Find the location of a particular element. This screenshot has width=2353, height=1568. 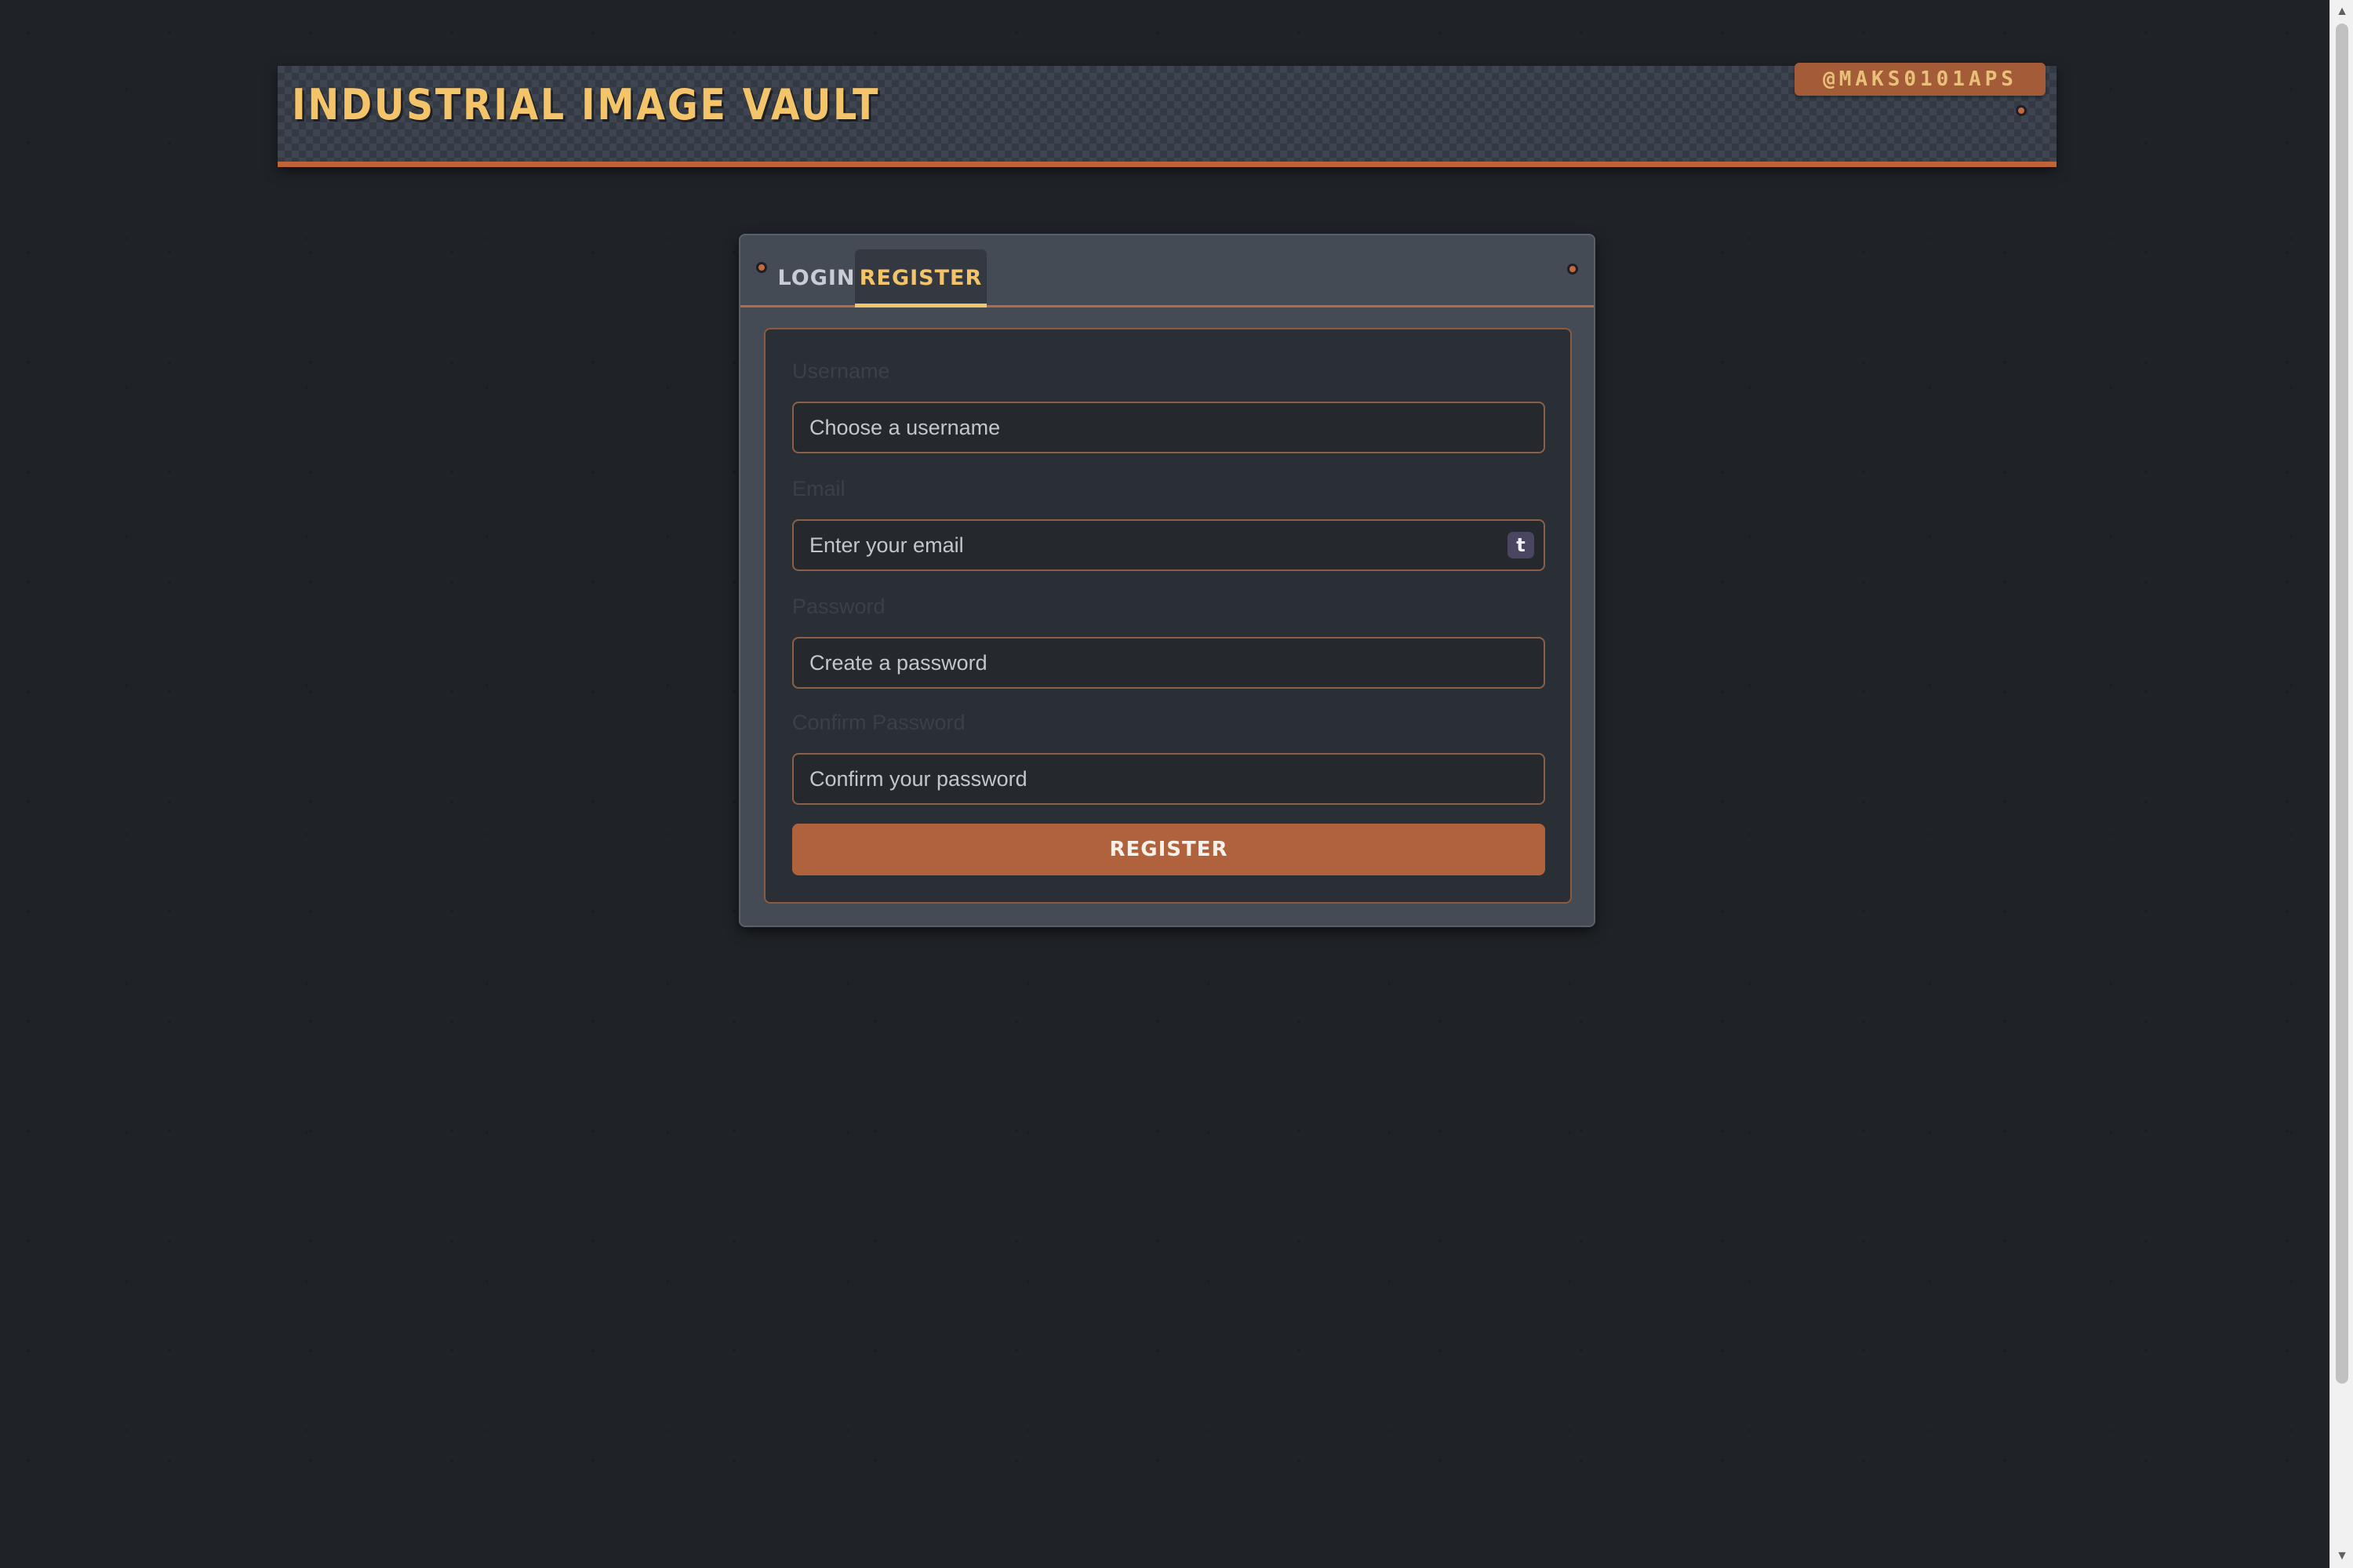

auth-tabs: LOGIN REGISTER is located at coordinates (1167, 271).